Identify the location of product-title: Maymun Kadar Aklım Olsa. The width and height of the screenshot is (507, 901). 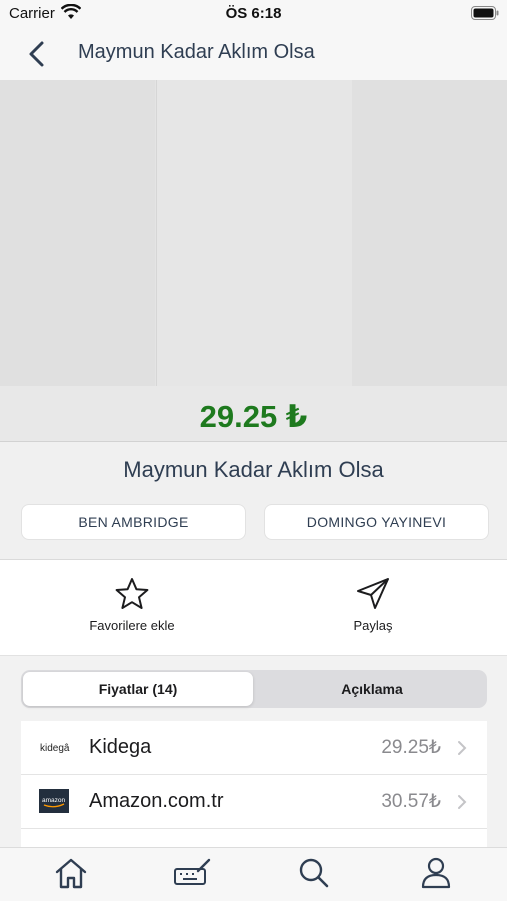
(253, 469).